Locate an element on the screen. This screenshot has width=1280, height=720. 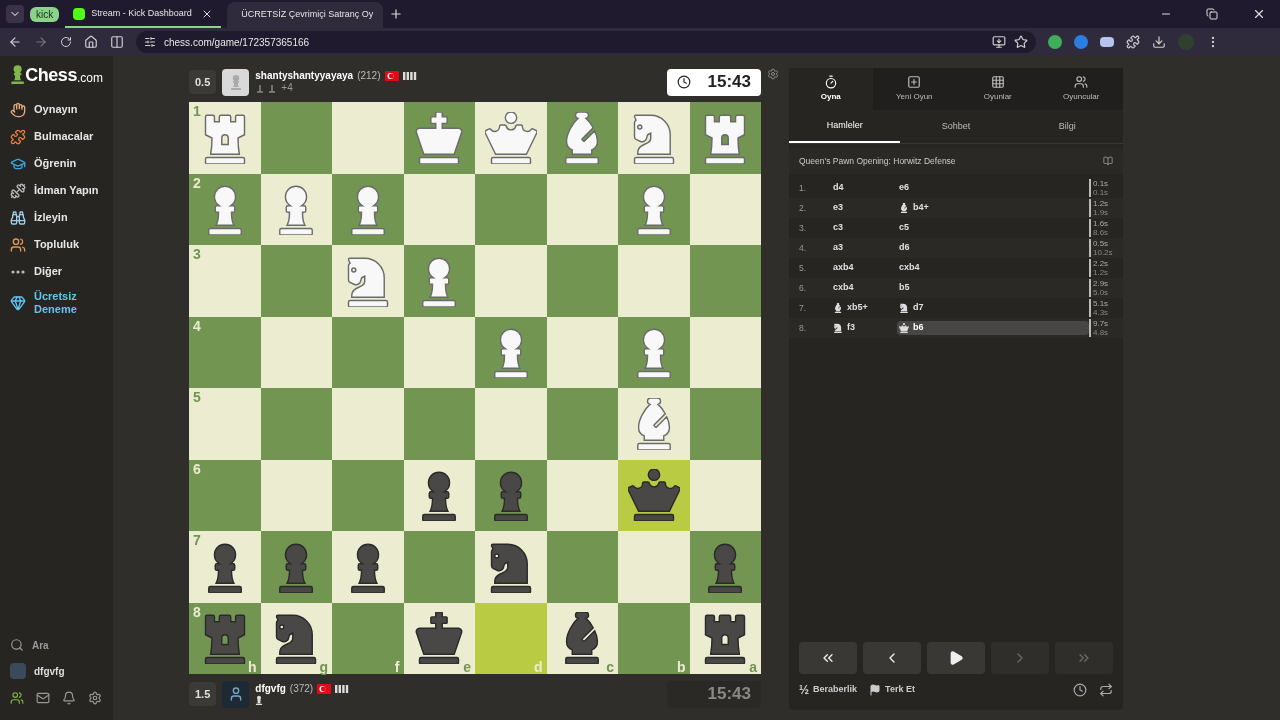
move: d7 is located at coordinates (993, 308).